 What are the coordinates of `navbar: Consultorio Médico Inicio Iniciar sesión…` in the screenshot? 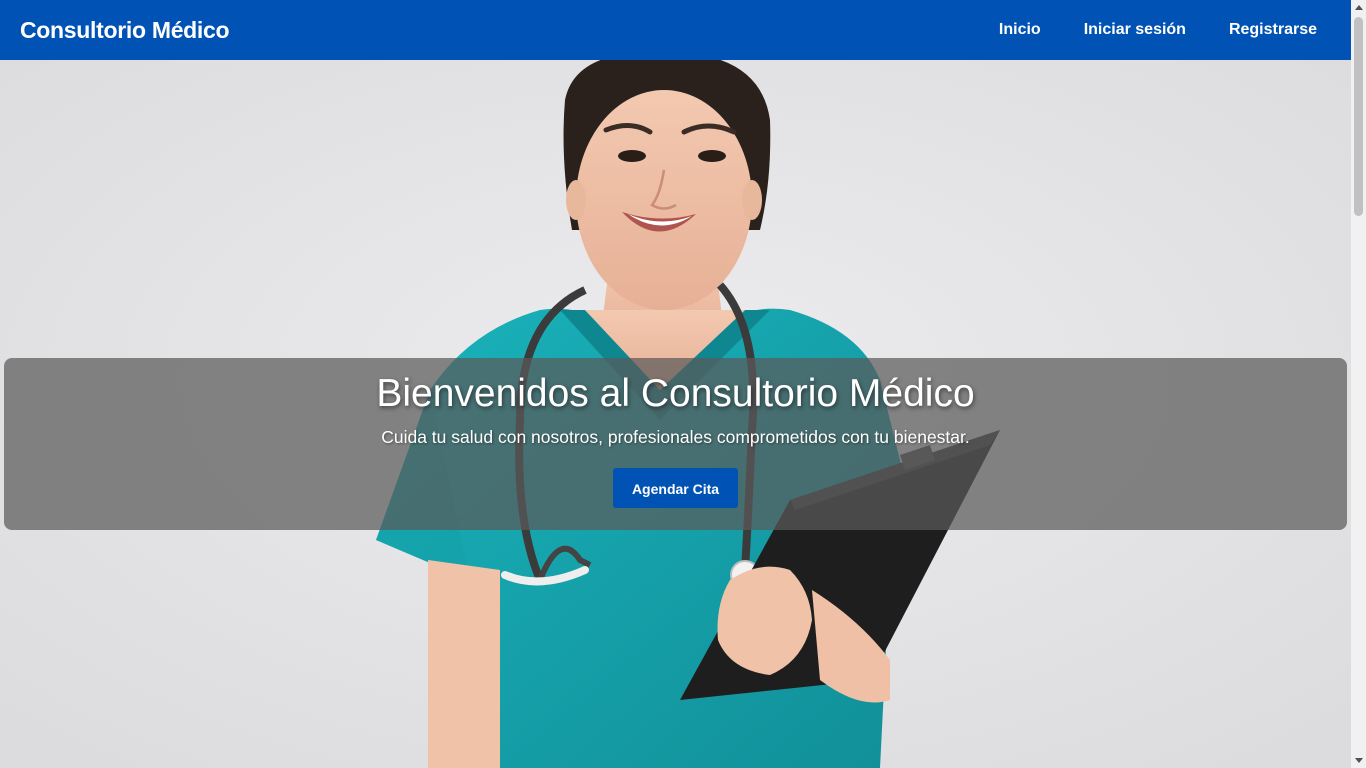 It's located at (675, 30).